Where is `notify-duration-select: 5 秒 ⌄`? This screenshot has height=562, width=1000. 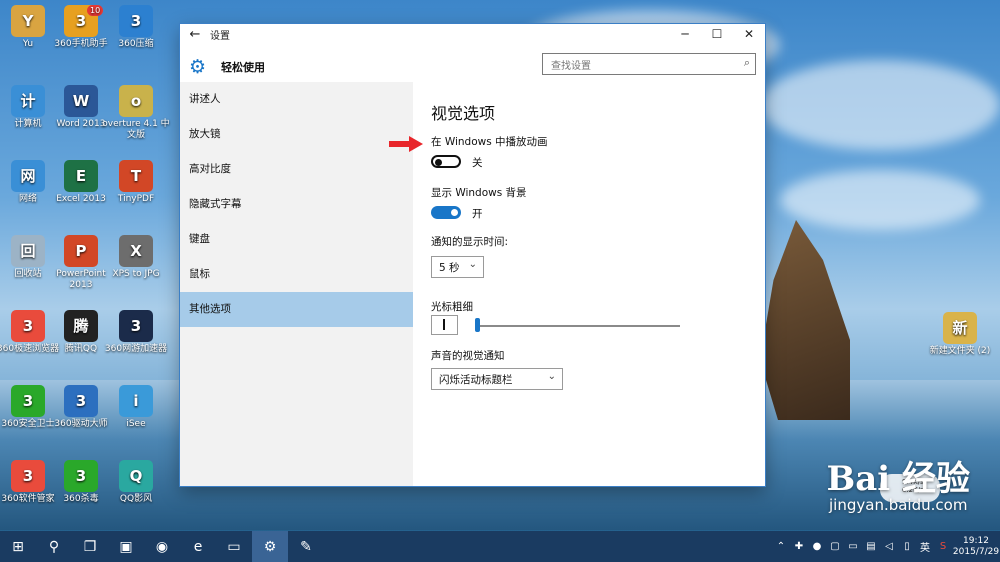
notify-duration-select: 5 秒 ⌄ is located at coordinates (457, 267).